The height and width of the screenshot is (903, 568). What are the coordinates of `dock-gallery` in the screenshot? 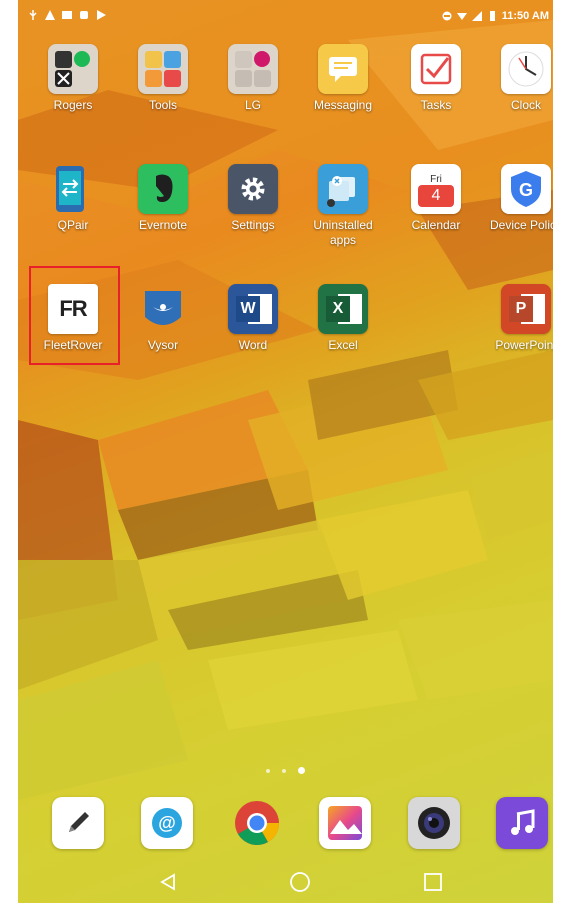 It's located at (345, 823).